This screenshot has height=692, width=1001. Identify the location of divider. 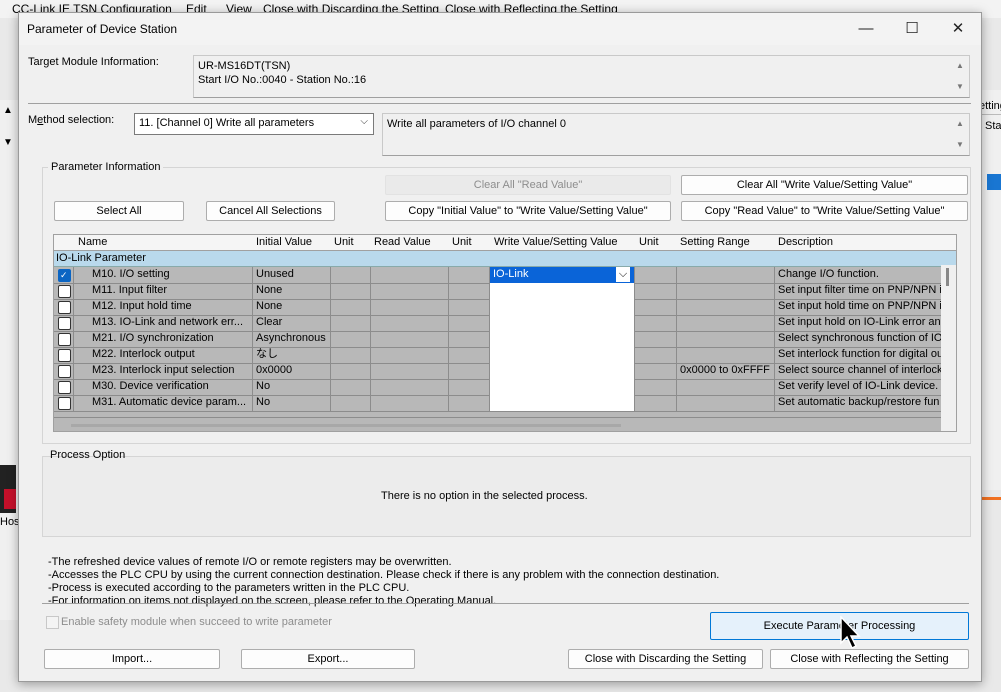
(505, 603).